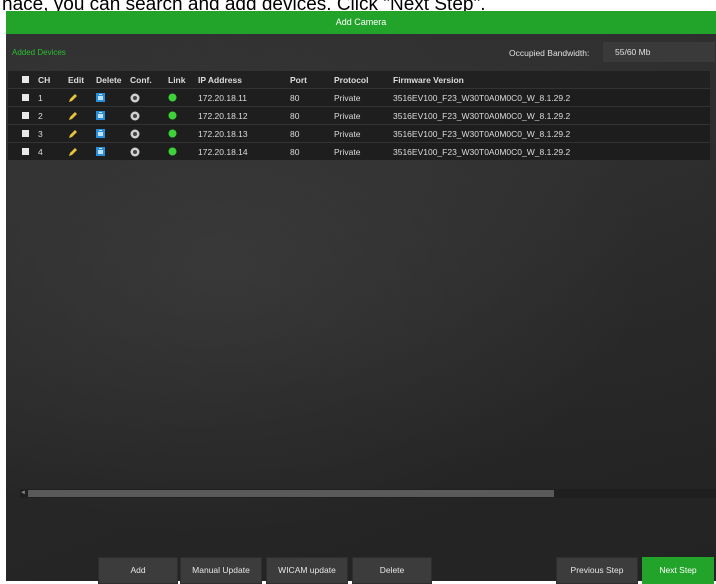  Describe the element at coordinates (24, 493) in the screenshot. I see `scroll-left-arrow-icon: ◄` at that location.